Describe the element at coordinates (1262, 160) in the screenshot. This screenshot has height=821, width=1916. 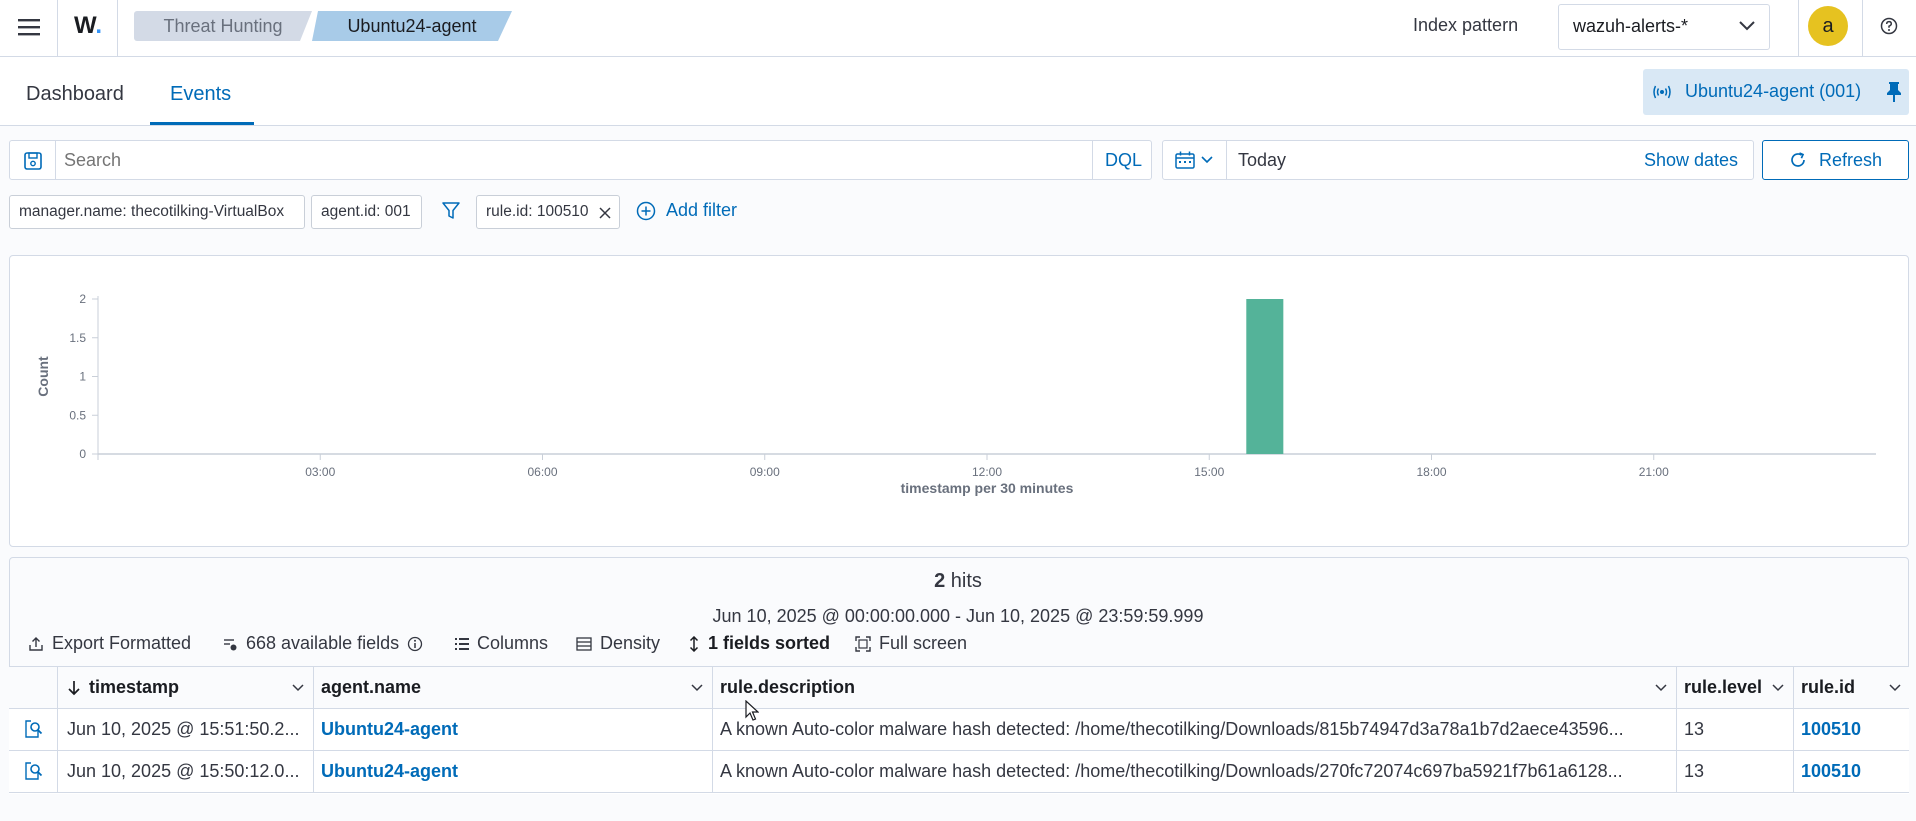
I see `date-value: Today` at that location.